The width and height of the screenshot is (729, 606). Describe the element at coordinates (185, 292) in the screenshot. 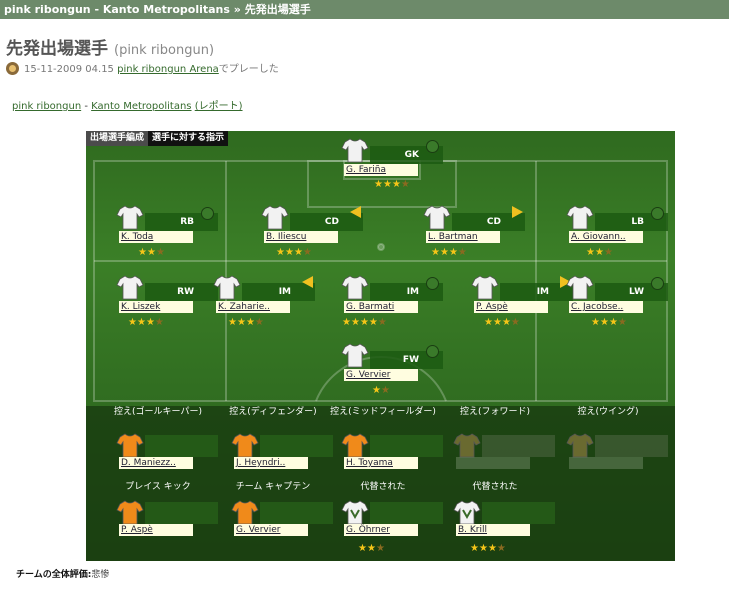

I see `player-position: RW` at that location.